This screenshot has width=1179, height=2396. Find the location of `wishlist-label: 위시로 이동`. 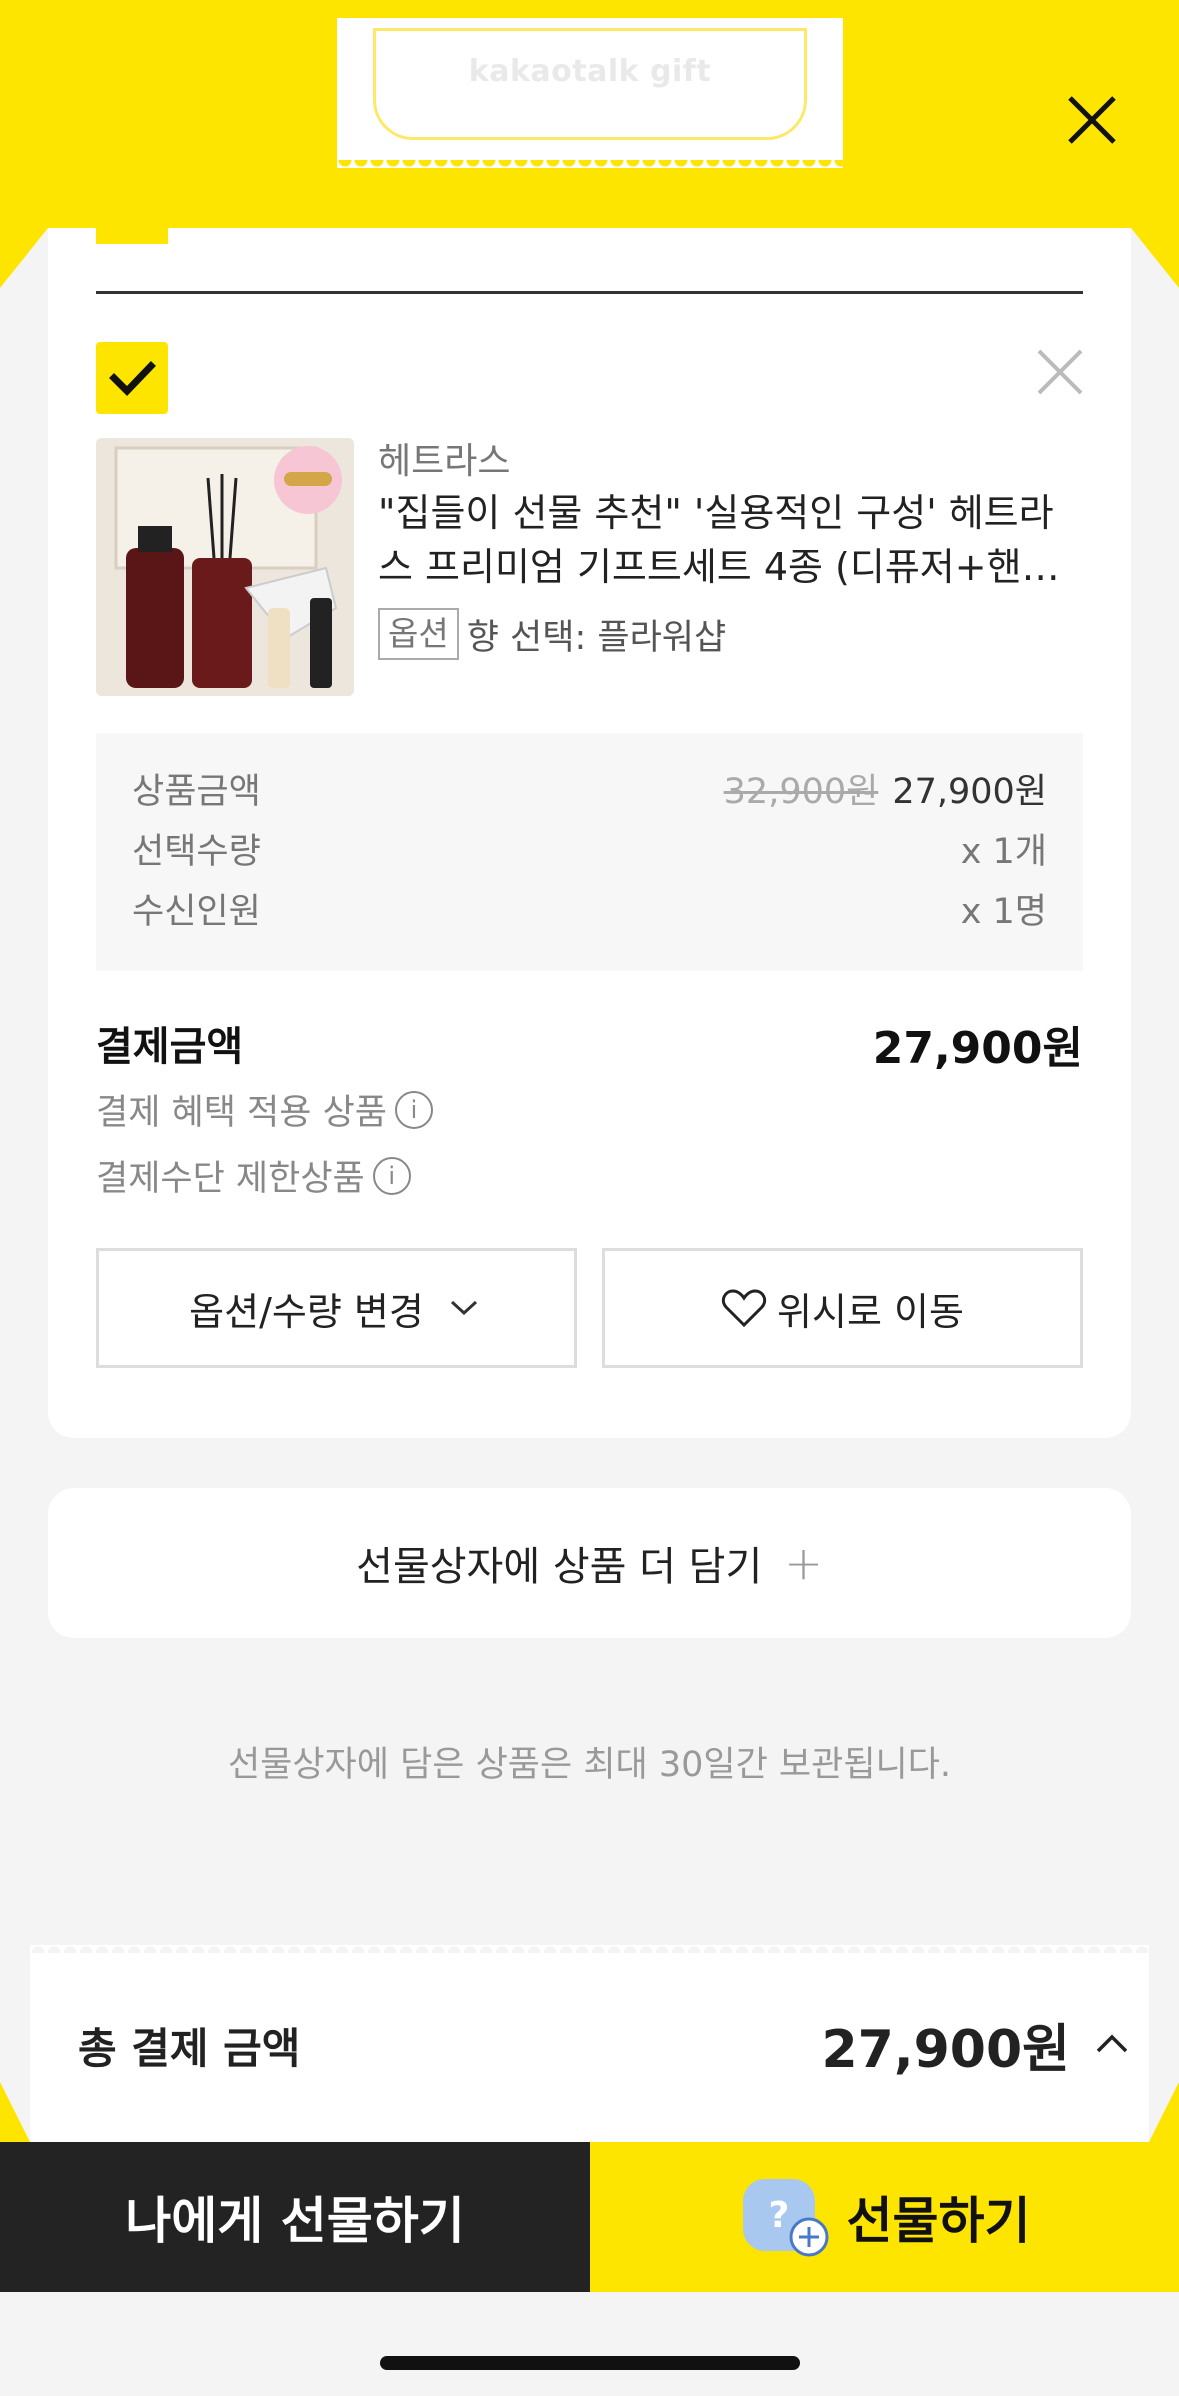

wishlist-label: 위시로 이동 is located at coordinates (870, 1311).